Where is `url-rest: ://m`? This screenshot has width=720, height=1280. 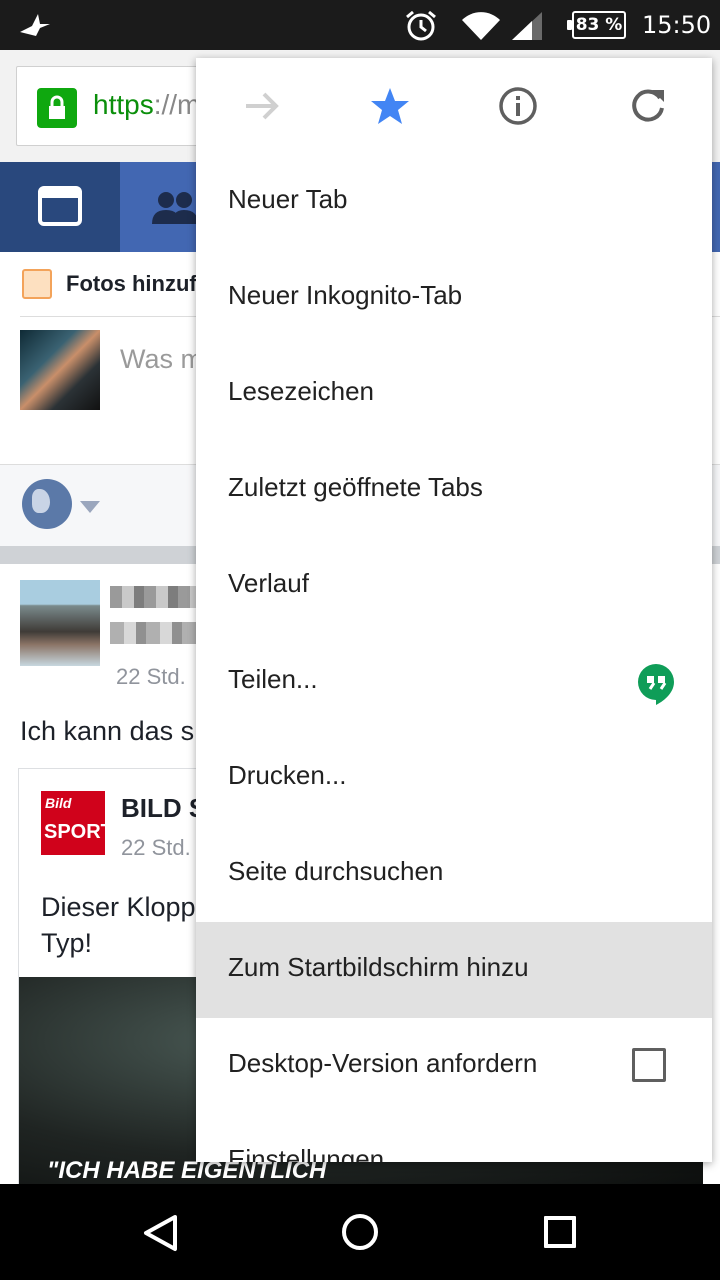
url-rest: ://m is located at coordinates (177, 104).